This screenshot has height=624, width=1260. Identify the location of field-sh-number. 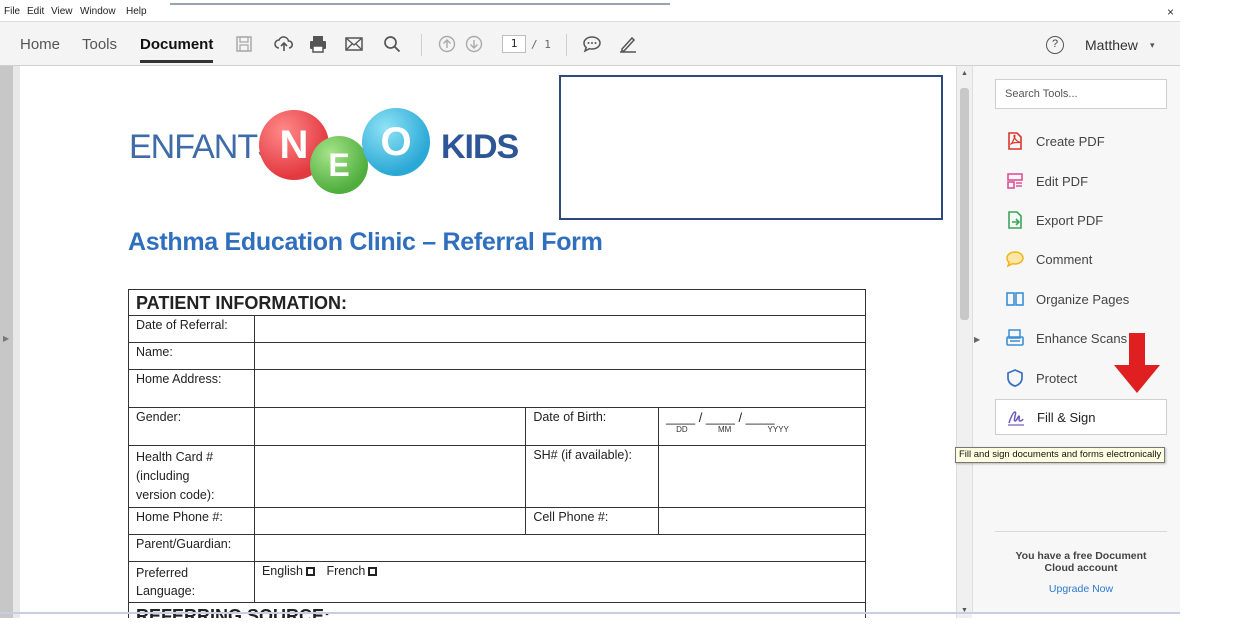
(762, 476).